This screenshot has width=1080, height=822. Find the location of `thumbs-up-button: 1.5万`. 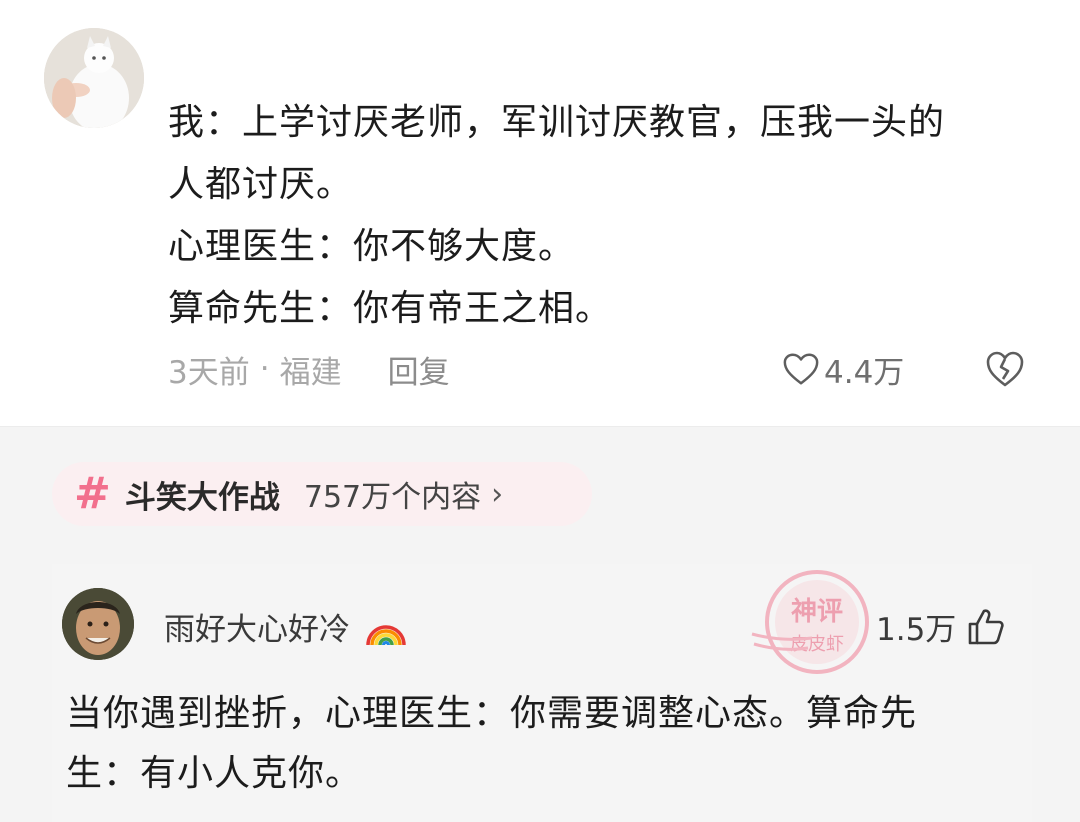

thumbs-up-button: 1.5万 is located at coordinates (941, 626).